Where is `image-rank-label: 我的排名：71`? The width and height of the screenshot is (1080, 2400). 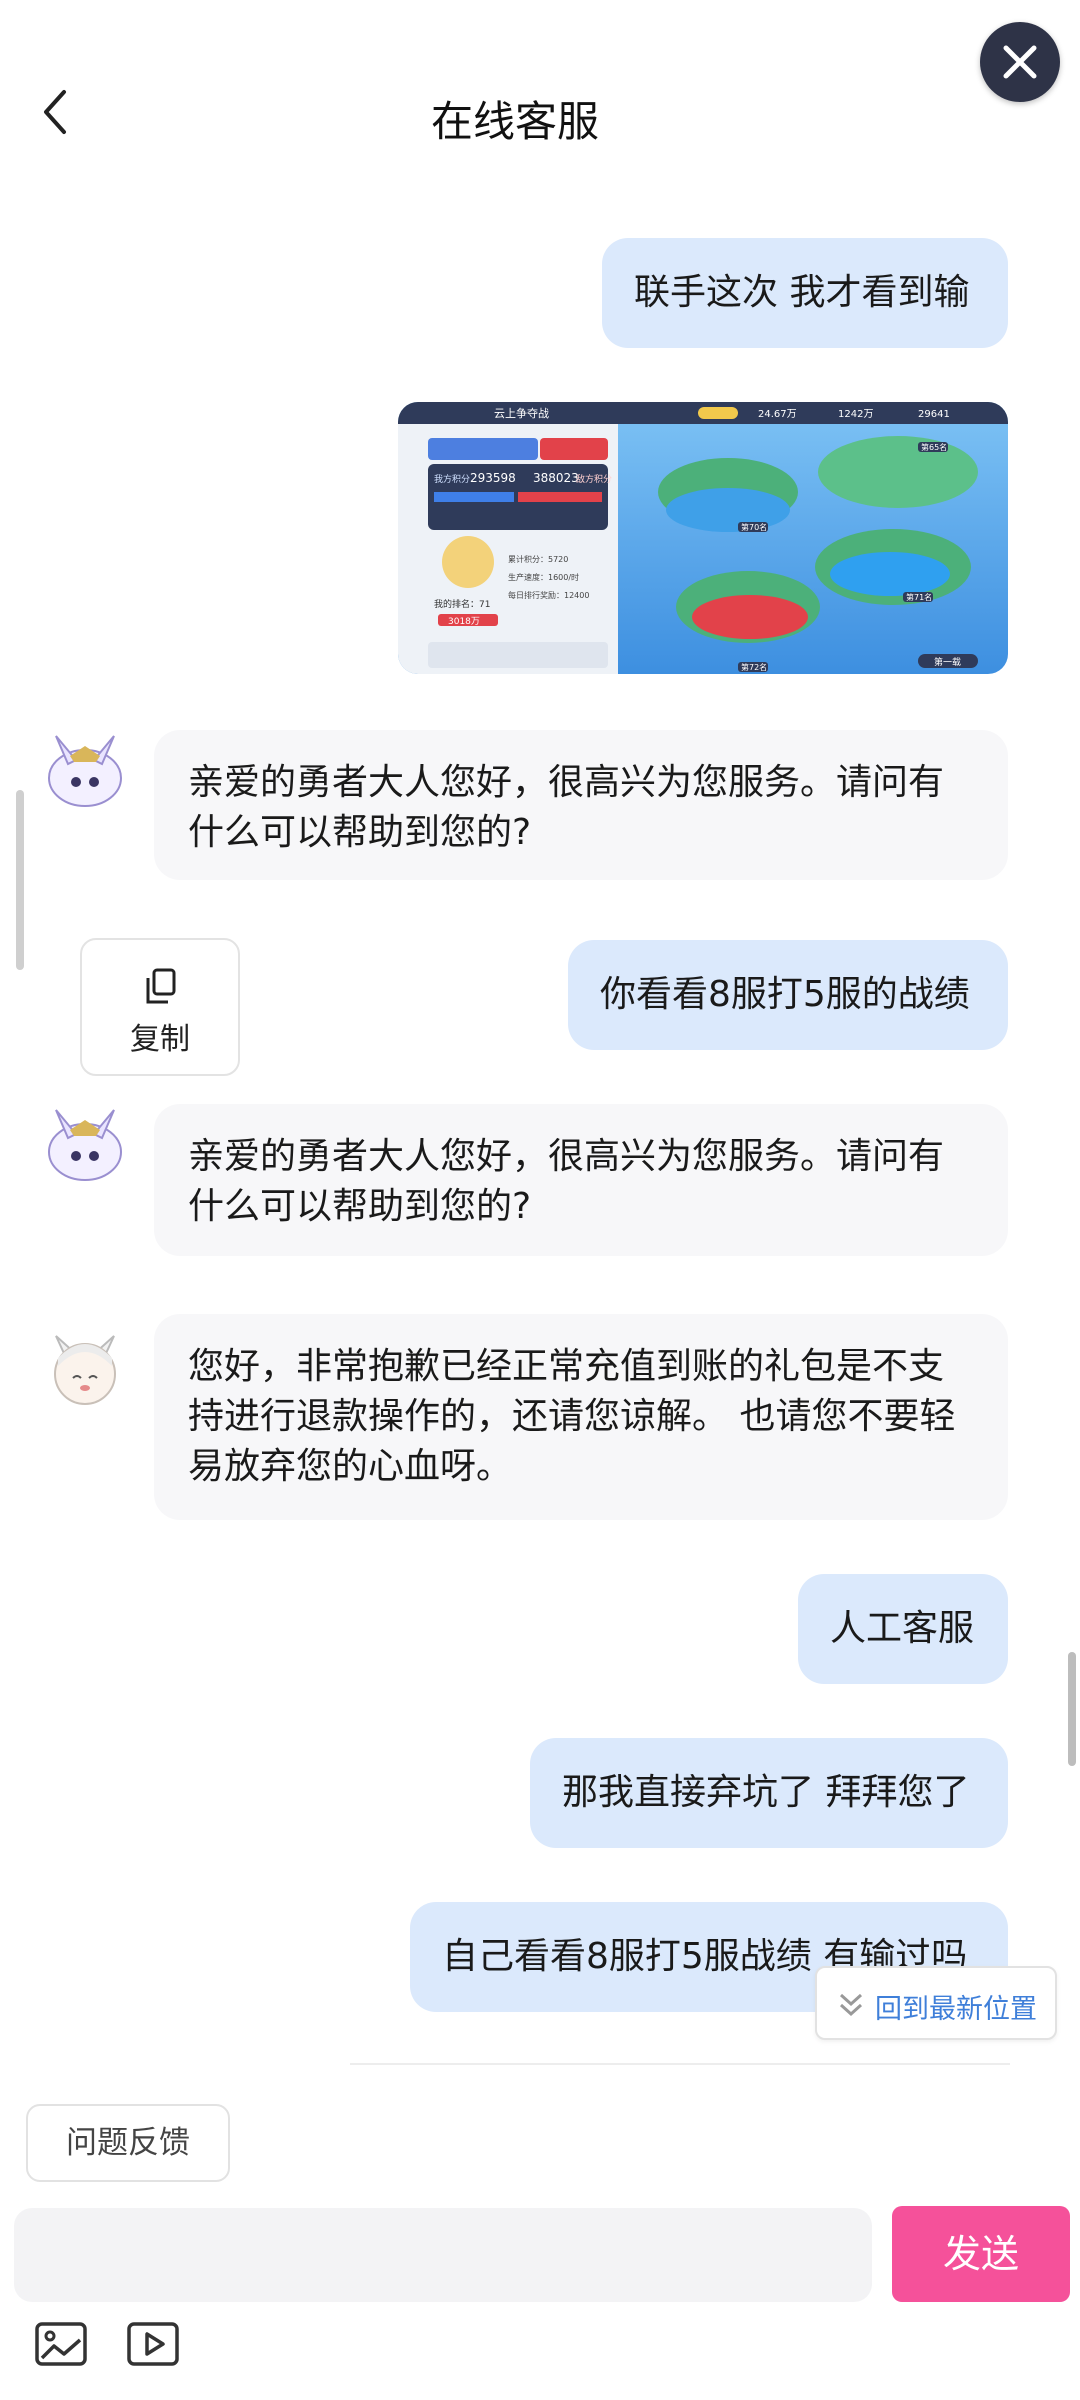 image-rank-label: 我的排名：71 is located at coordinates (462, 604).